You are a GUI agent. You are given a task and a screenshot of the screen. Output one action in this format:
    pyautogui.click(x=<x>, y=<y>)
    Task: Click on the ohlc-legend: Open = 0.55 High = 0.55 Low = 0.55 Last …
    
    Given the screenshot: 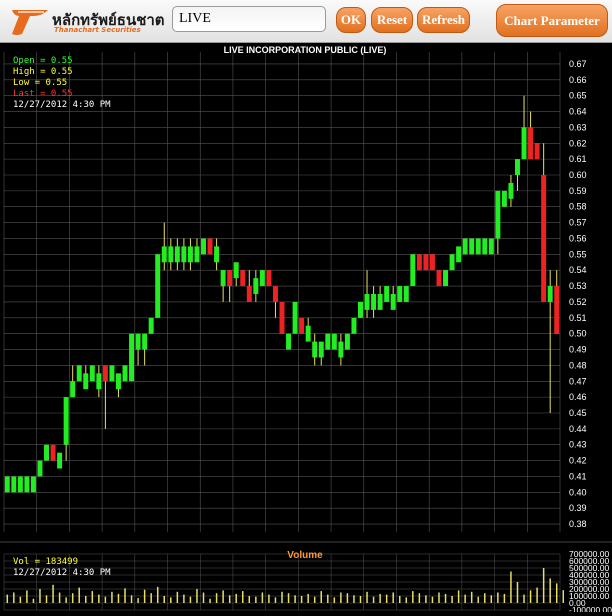 What is the action you would take?
    pyautogui.click(x=62, y=83)
    